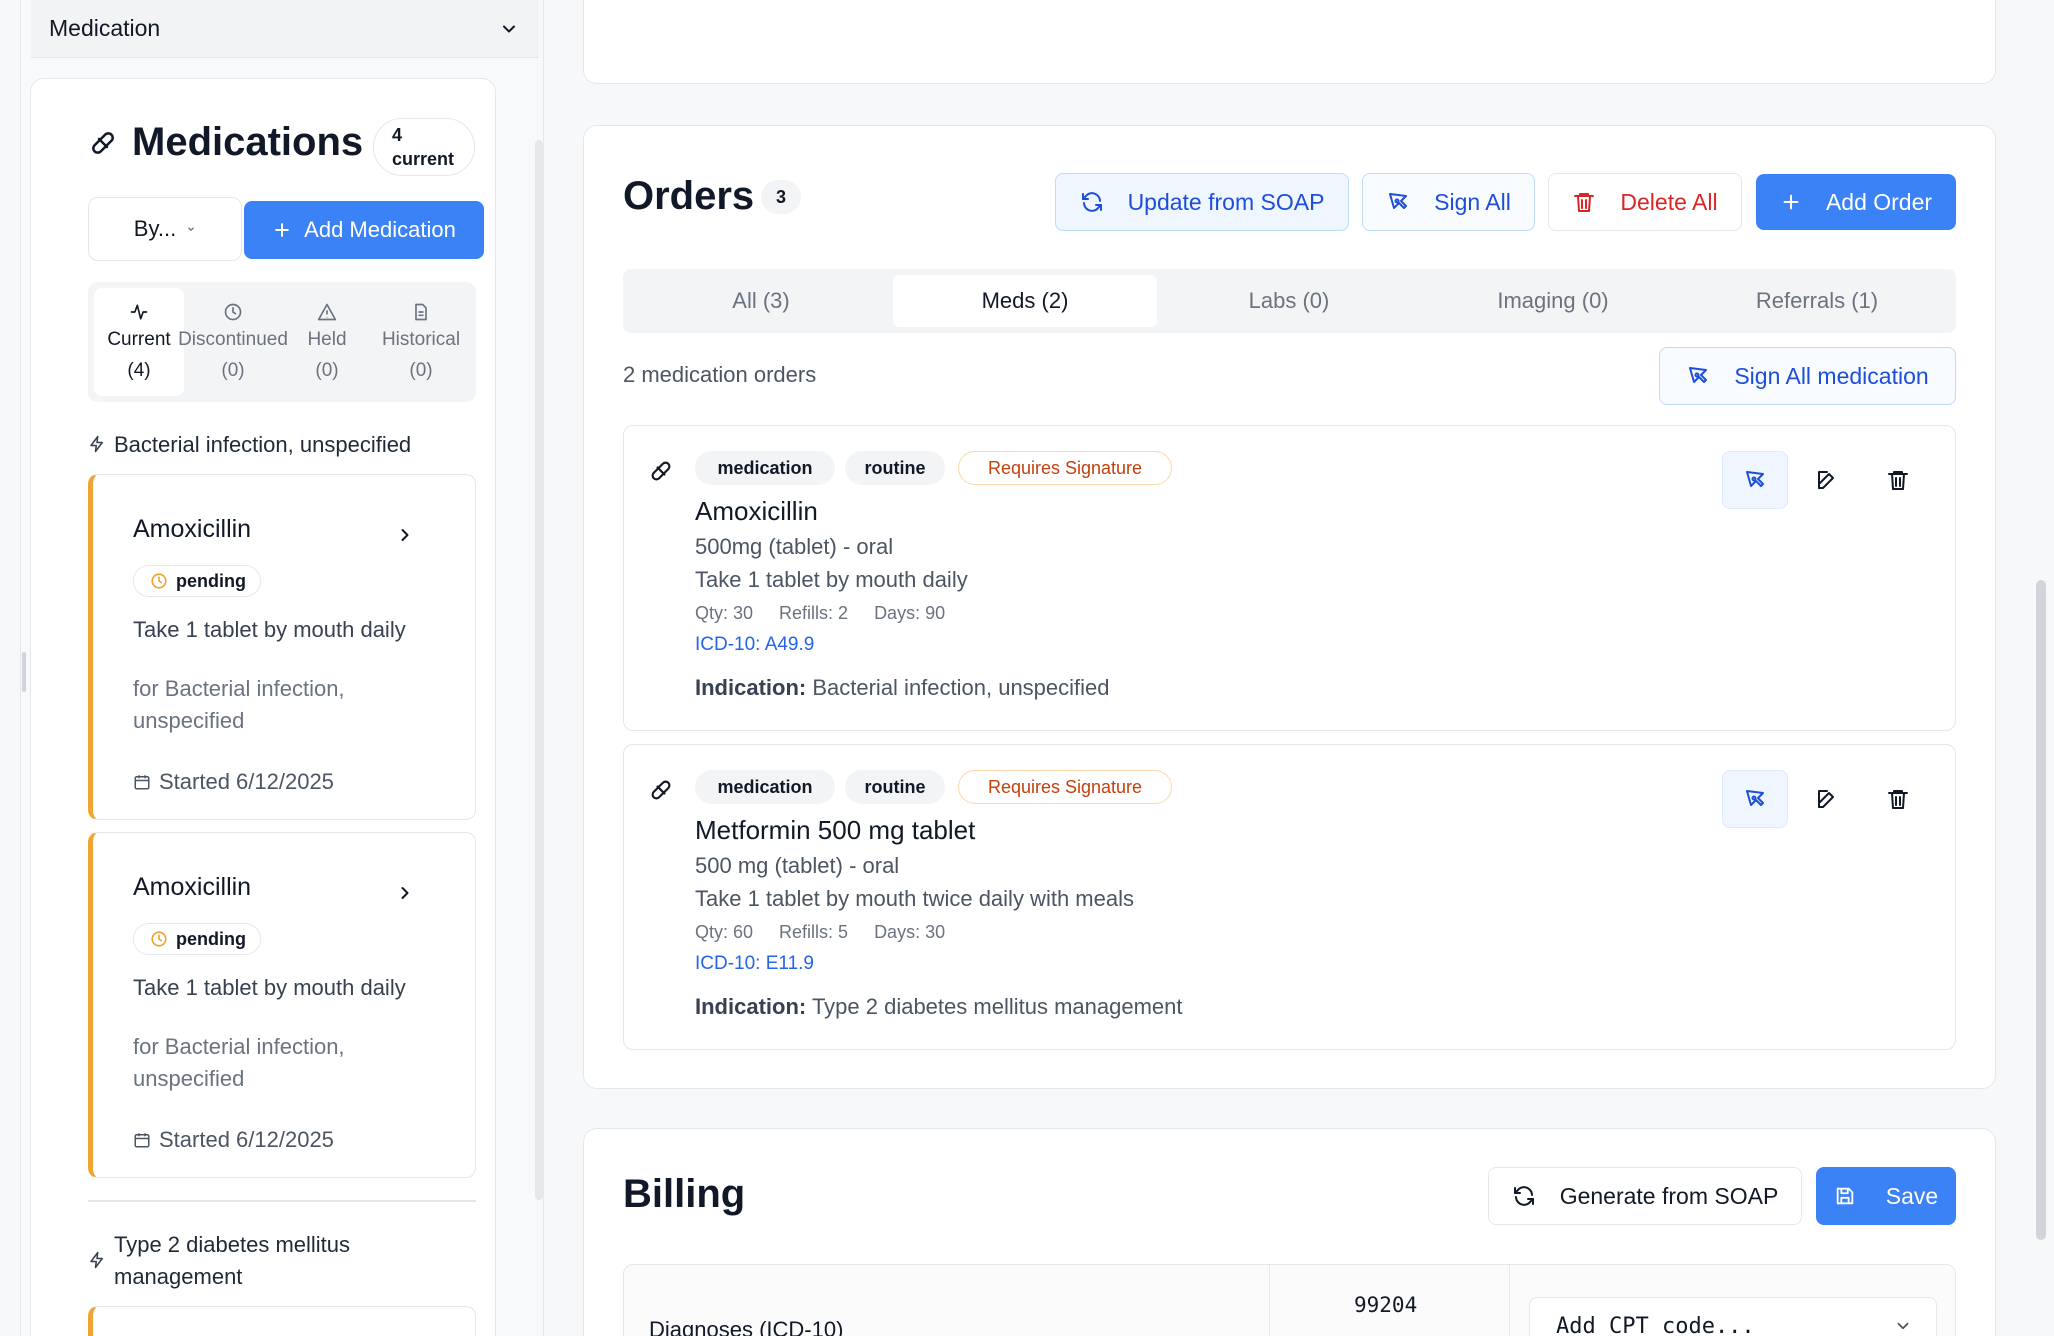 The height and width of the screenshot is (1336, 2054). What do you see at coordinates (2041, 910) in the screenshot?
I see `main-scrollbar` at bounding box center [2041, 910].